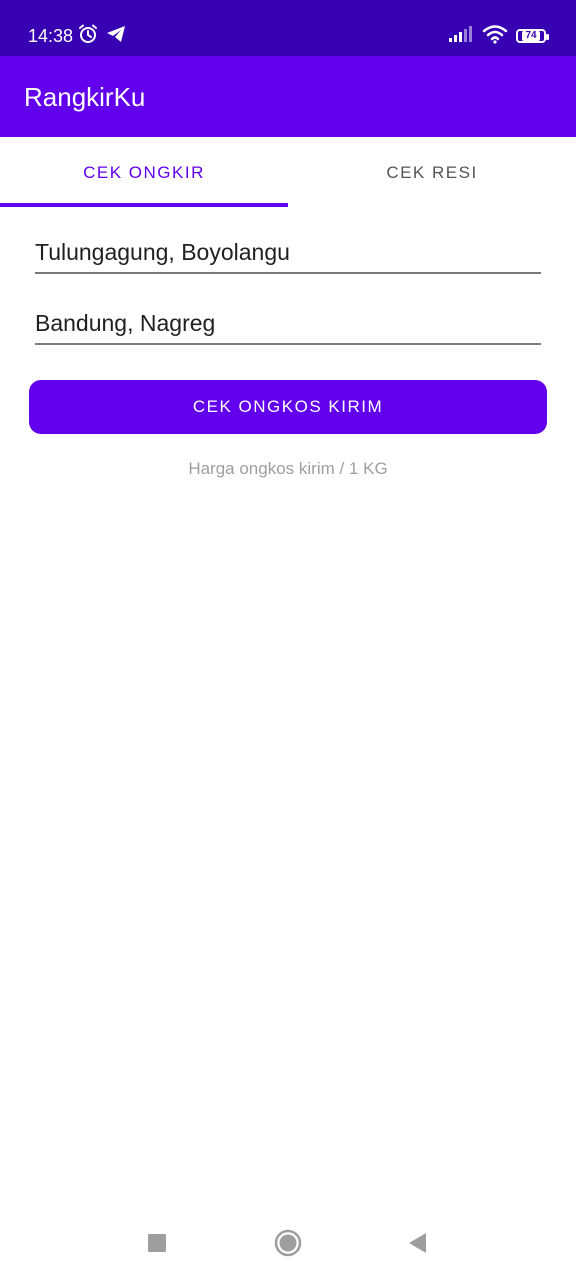  I want to click on system-nav-bar, so click(288, 1245).